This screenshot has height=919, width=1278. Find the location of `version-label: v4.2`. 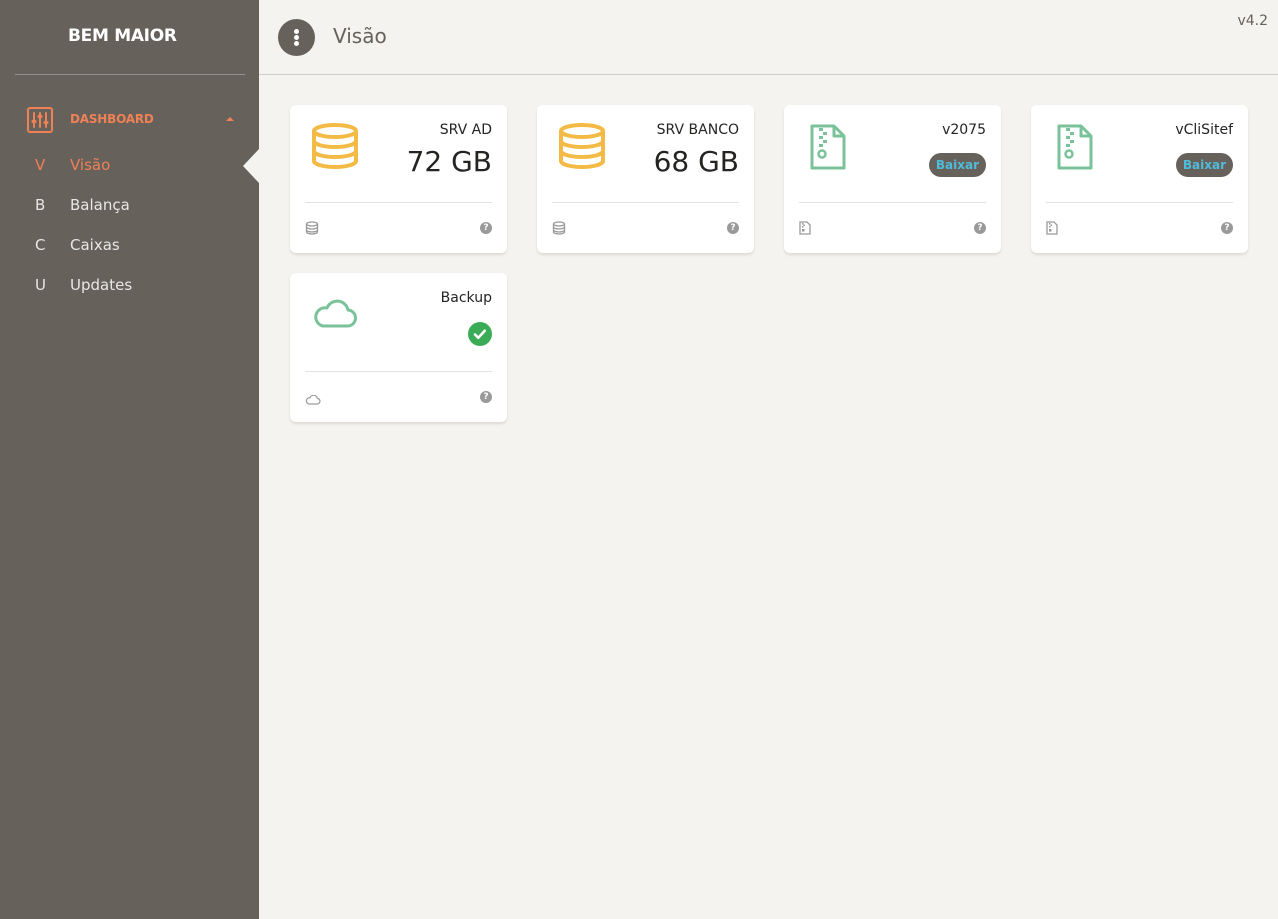

version-label: v4.2 is located at coordinates (1252, 21).